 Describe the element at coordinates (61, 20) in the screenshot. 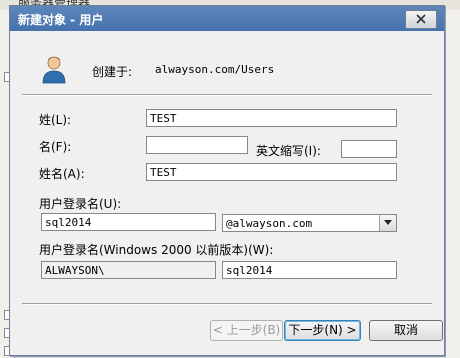

I see `dialog-title: 新建对象 - 用户` at that location.